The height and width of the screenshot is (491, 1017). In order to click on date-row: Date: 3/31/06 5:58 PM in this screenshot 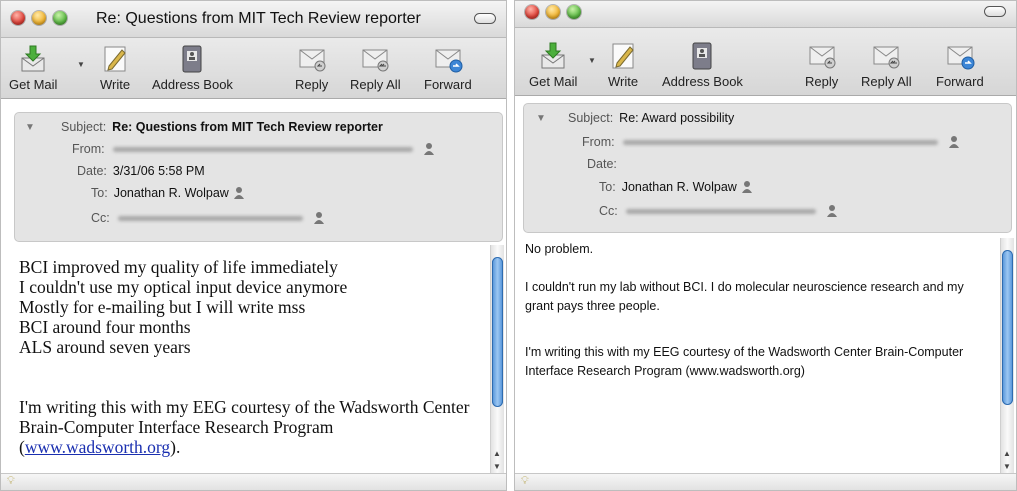, I will do `click(141, 171)`.